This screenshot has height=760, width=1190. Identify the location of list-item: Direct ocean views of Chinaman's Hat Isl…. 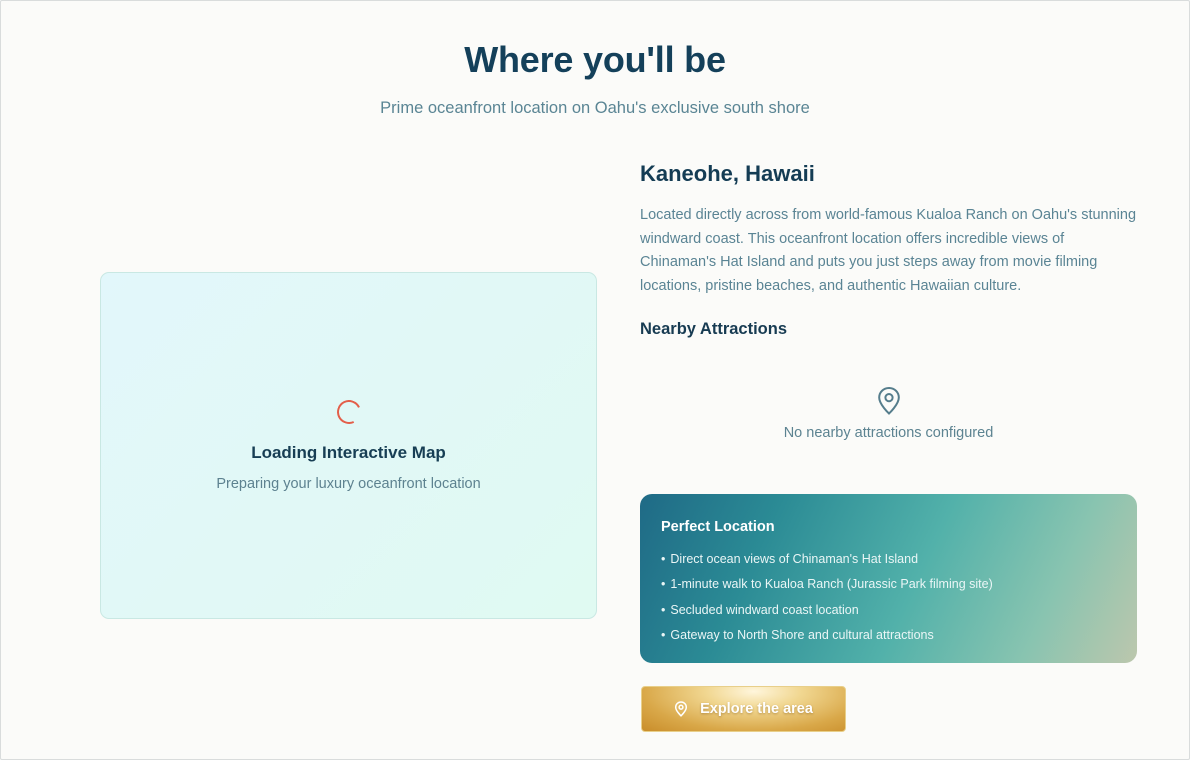
(888, 559).